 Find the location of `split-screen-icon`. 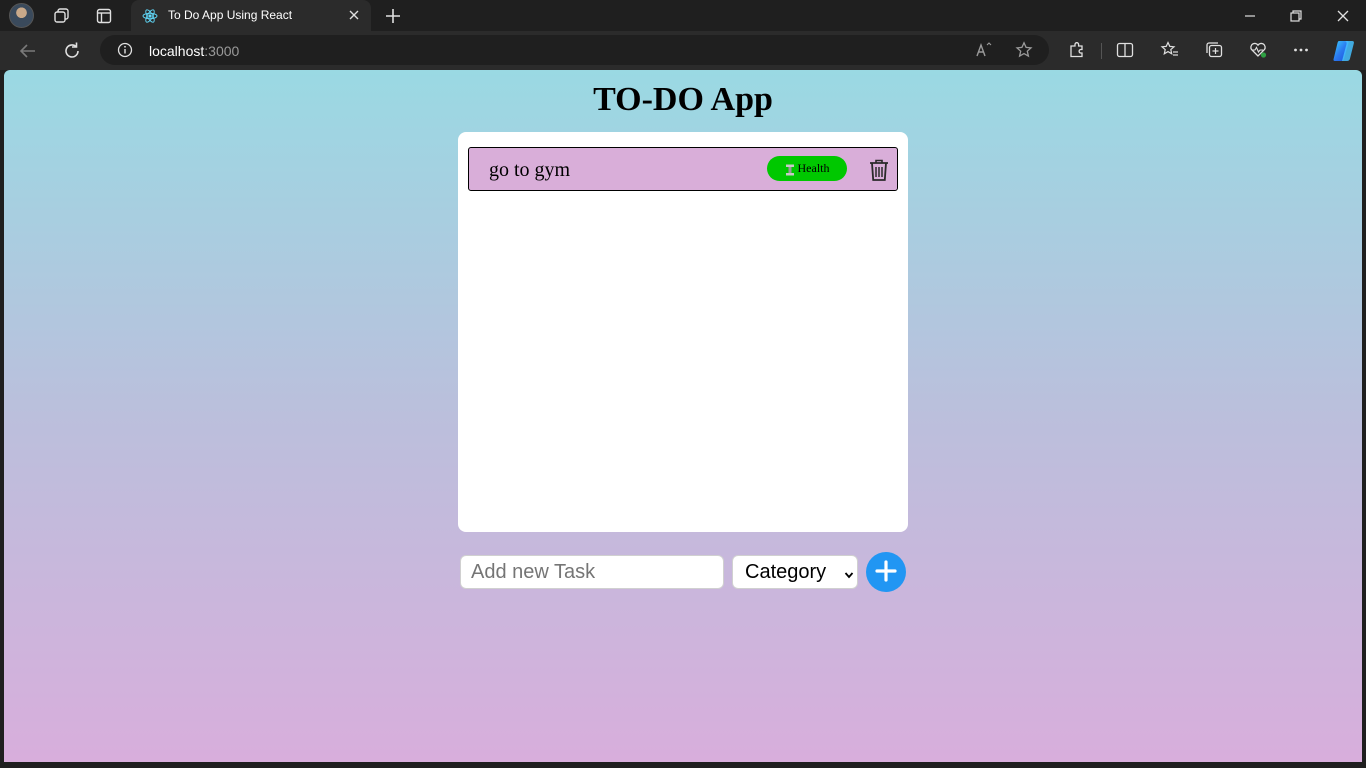

split-screen-icon is located at coordinates (1125, 50).